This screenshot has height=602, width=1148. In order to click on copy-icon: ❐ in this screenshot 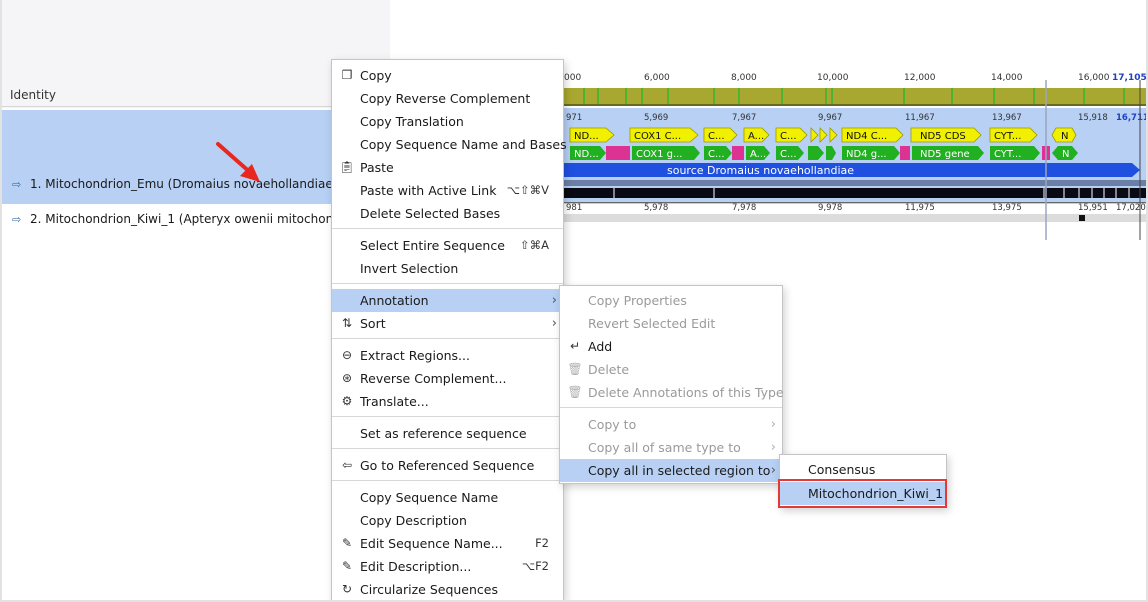, I will do `click(347, 75)`.